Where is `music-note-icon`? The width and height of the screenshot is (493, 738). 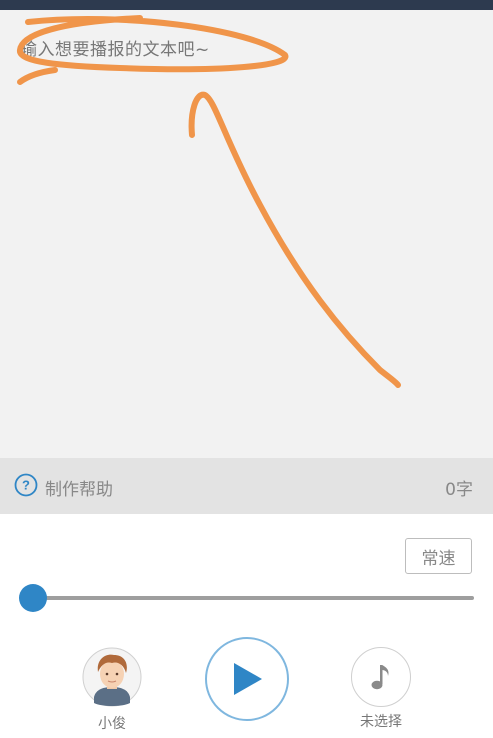 music-note-icon is located at coordinates (380, 677).